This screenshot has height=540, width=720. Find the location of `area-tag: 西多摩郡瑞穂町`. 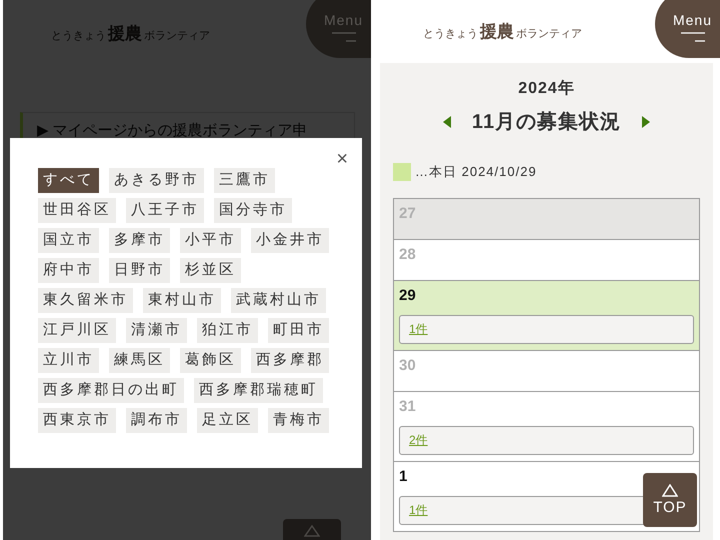

area-tag: 西多摩郡瑞穂町 is located at coordinates (258, 390).